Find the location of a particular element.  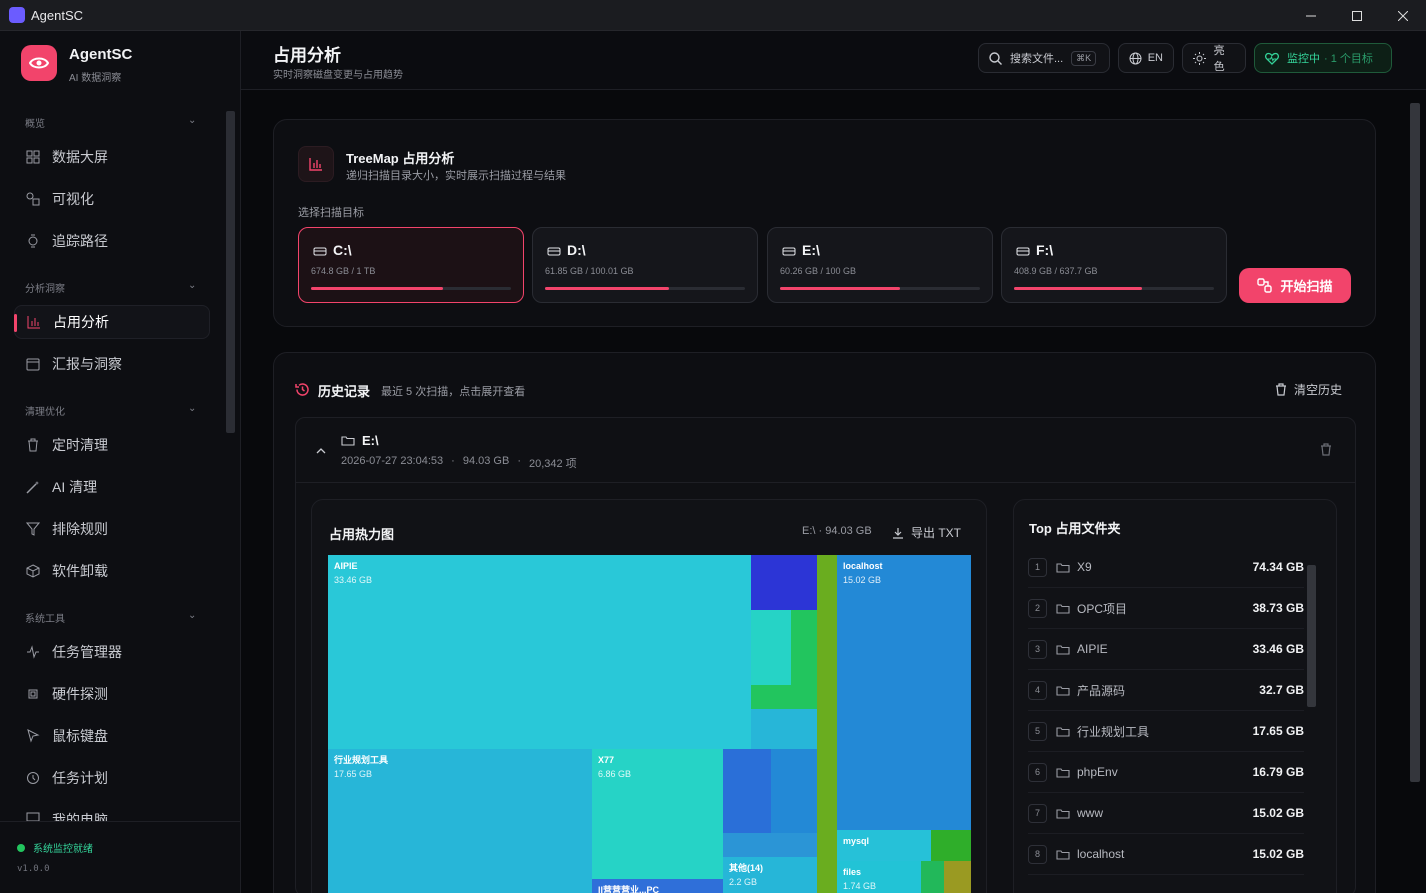

list-item: 5 行业规划工具 17.65 GB is located at coordinates (1166, 731).